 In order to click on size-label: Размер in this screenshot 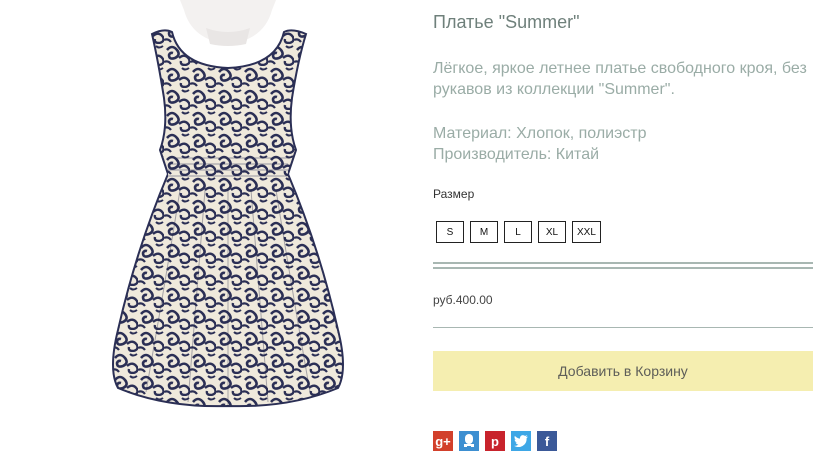, I will do `click(454, 194)`.